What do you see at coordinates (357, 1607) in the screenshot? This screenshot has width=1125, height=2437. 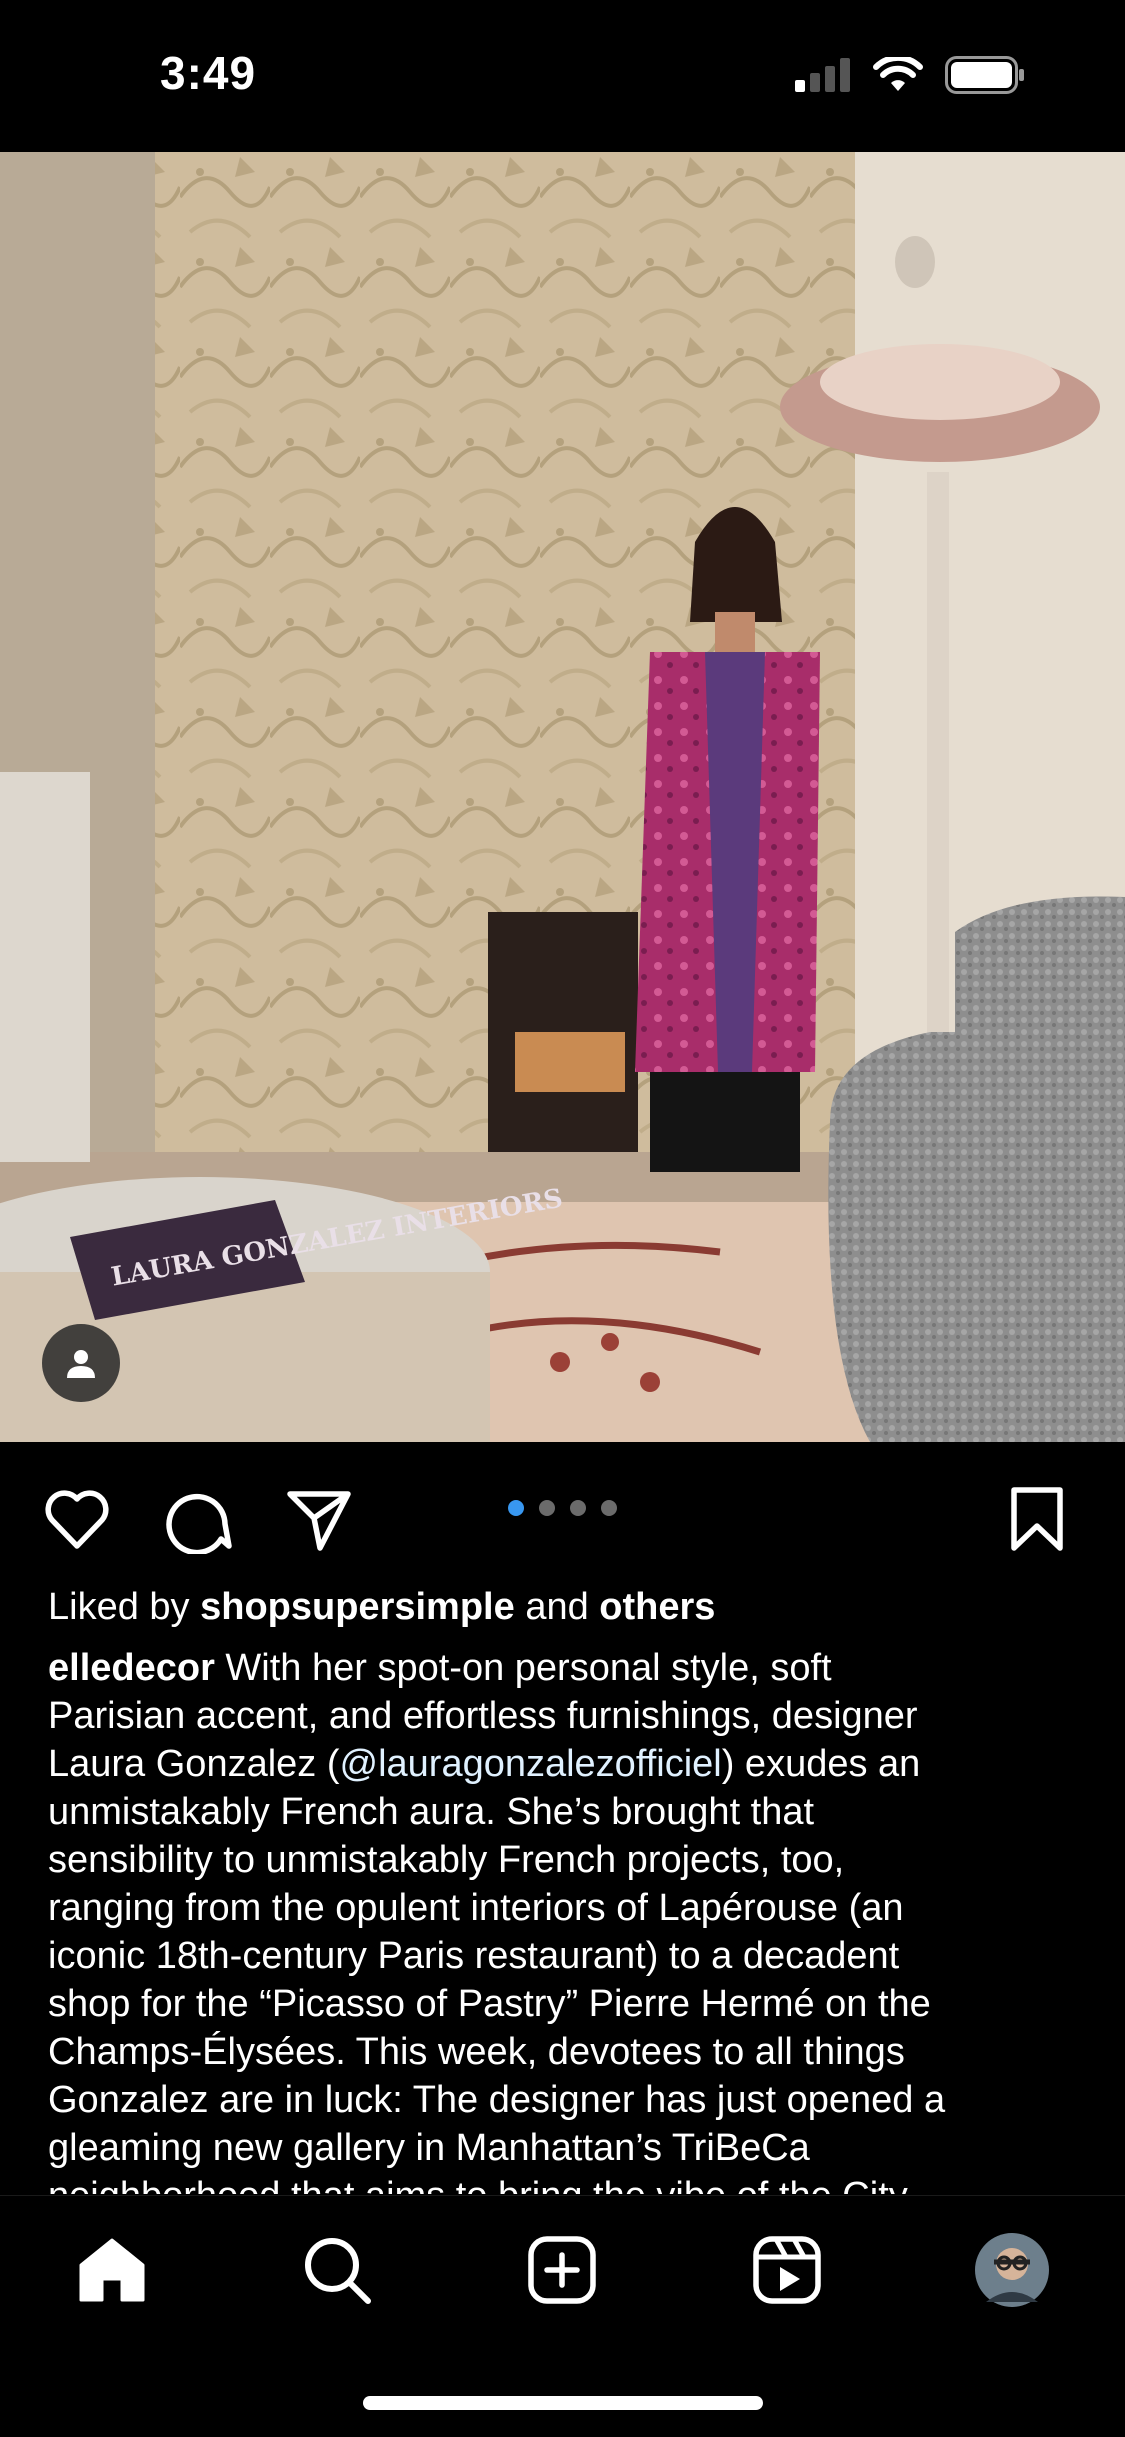 I see `liker-username: shopsupersimple` at bounding box center [357, 1607].